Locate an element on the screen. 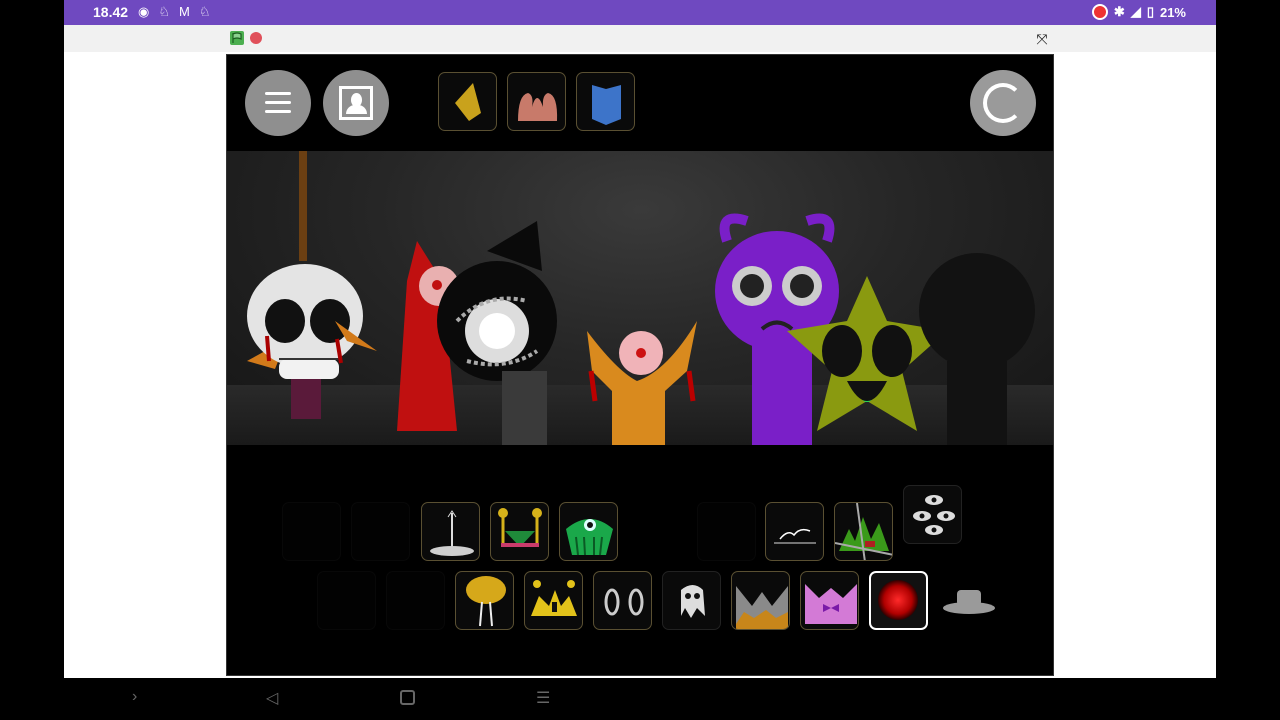 The image size is (1280, 720). grey-spikes-tile is located at coordinates (760, 600).